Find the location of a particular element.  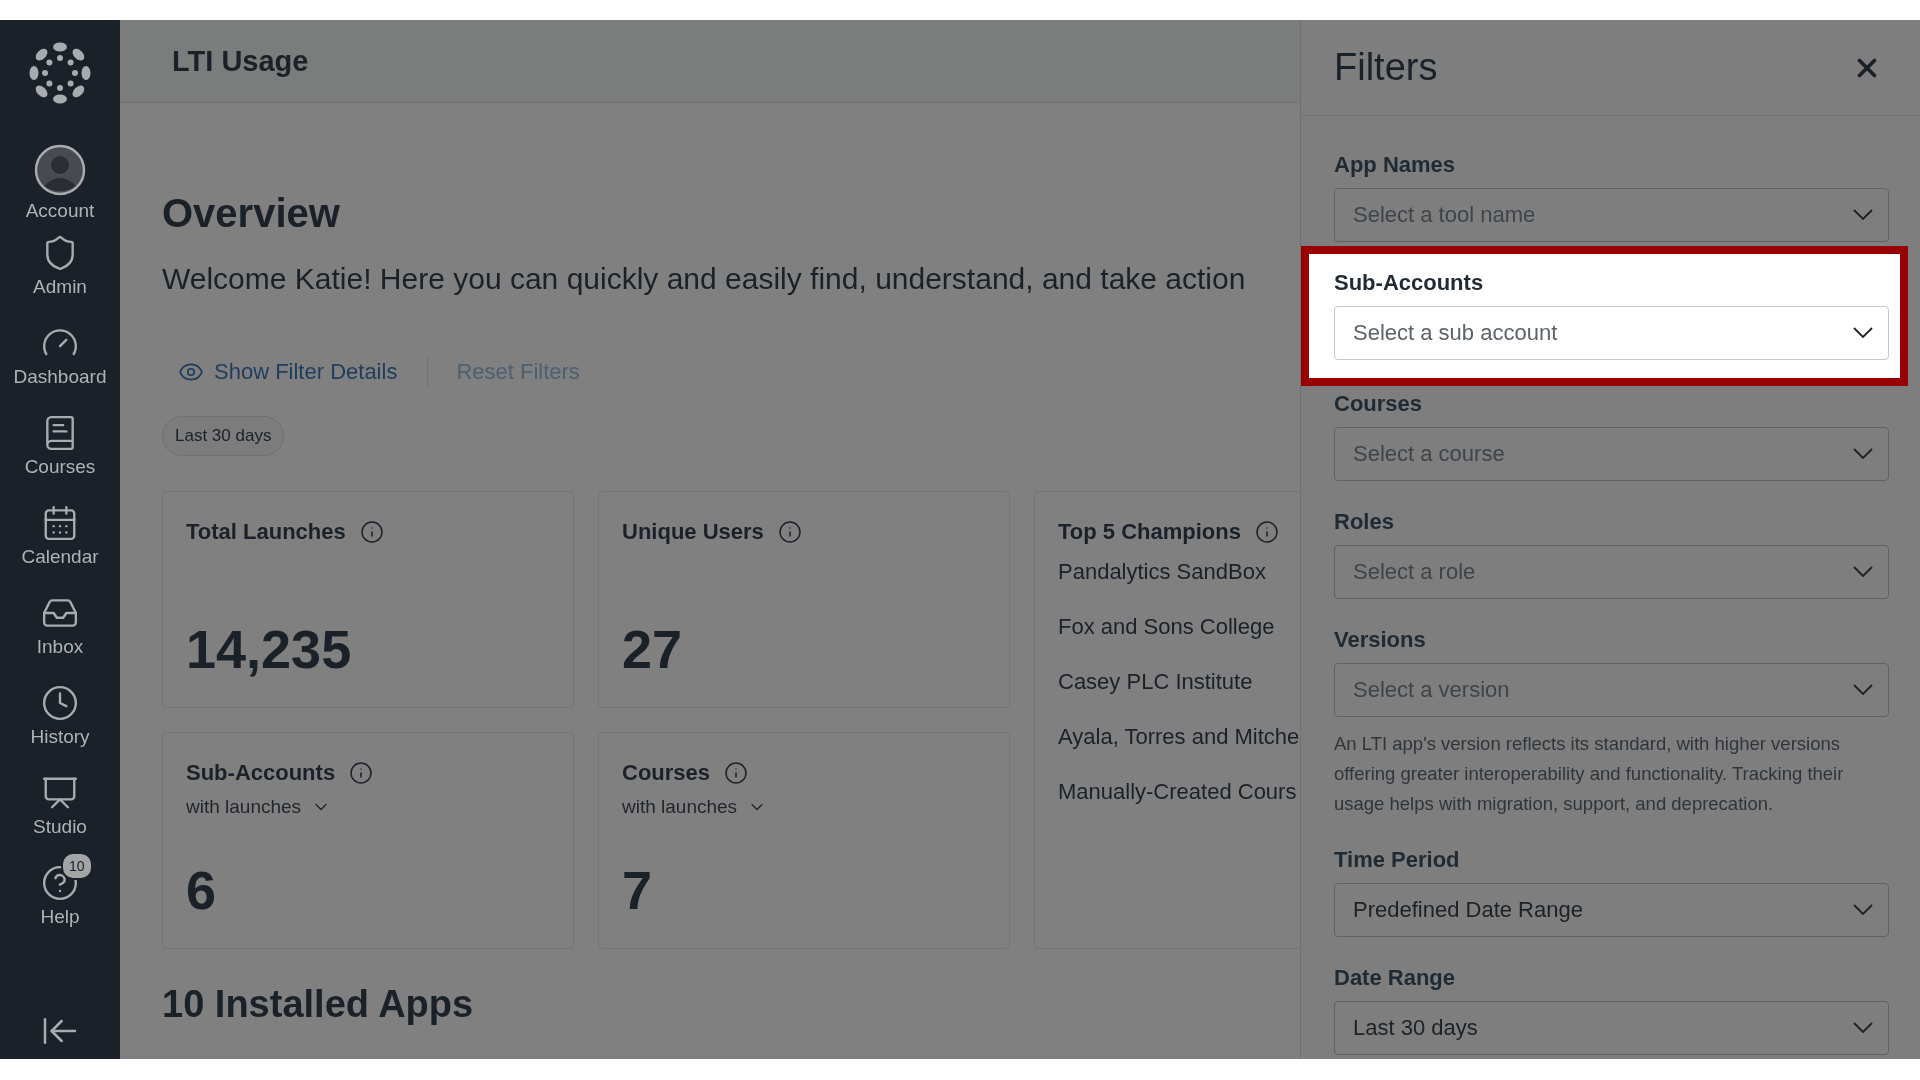

nav-item: History is located at coordinates (60, 717).